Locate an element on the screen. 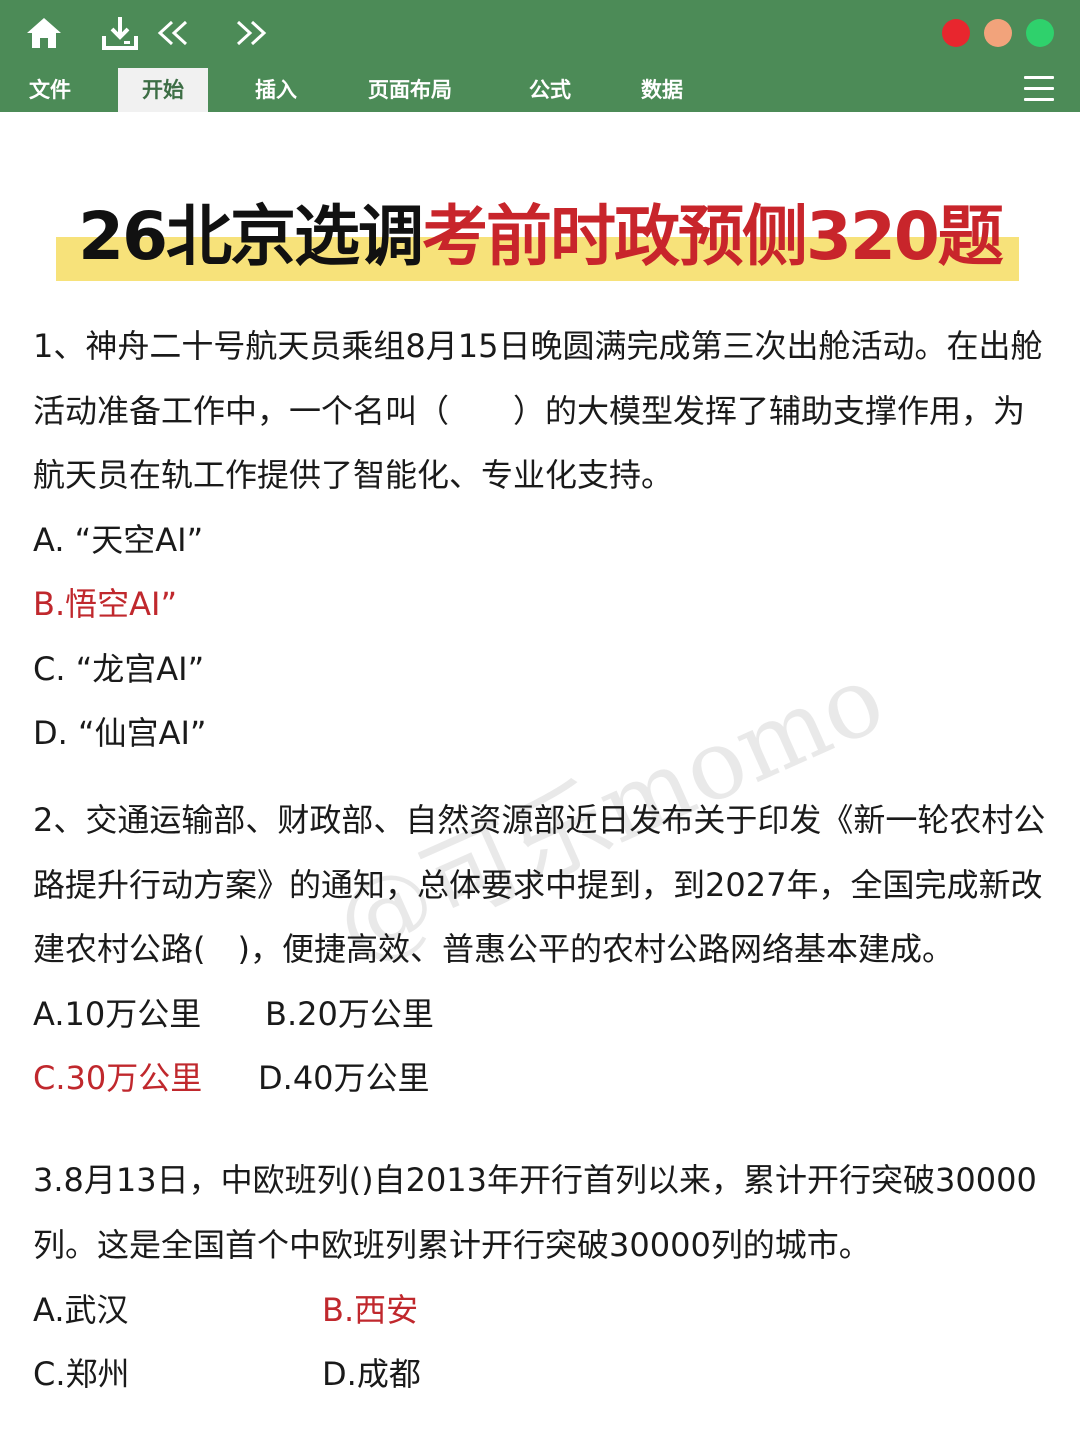 The image size is (1080, 1443). title-part-red: 考前时政预侧320题 is located at coordinates (713, 236).